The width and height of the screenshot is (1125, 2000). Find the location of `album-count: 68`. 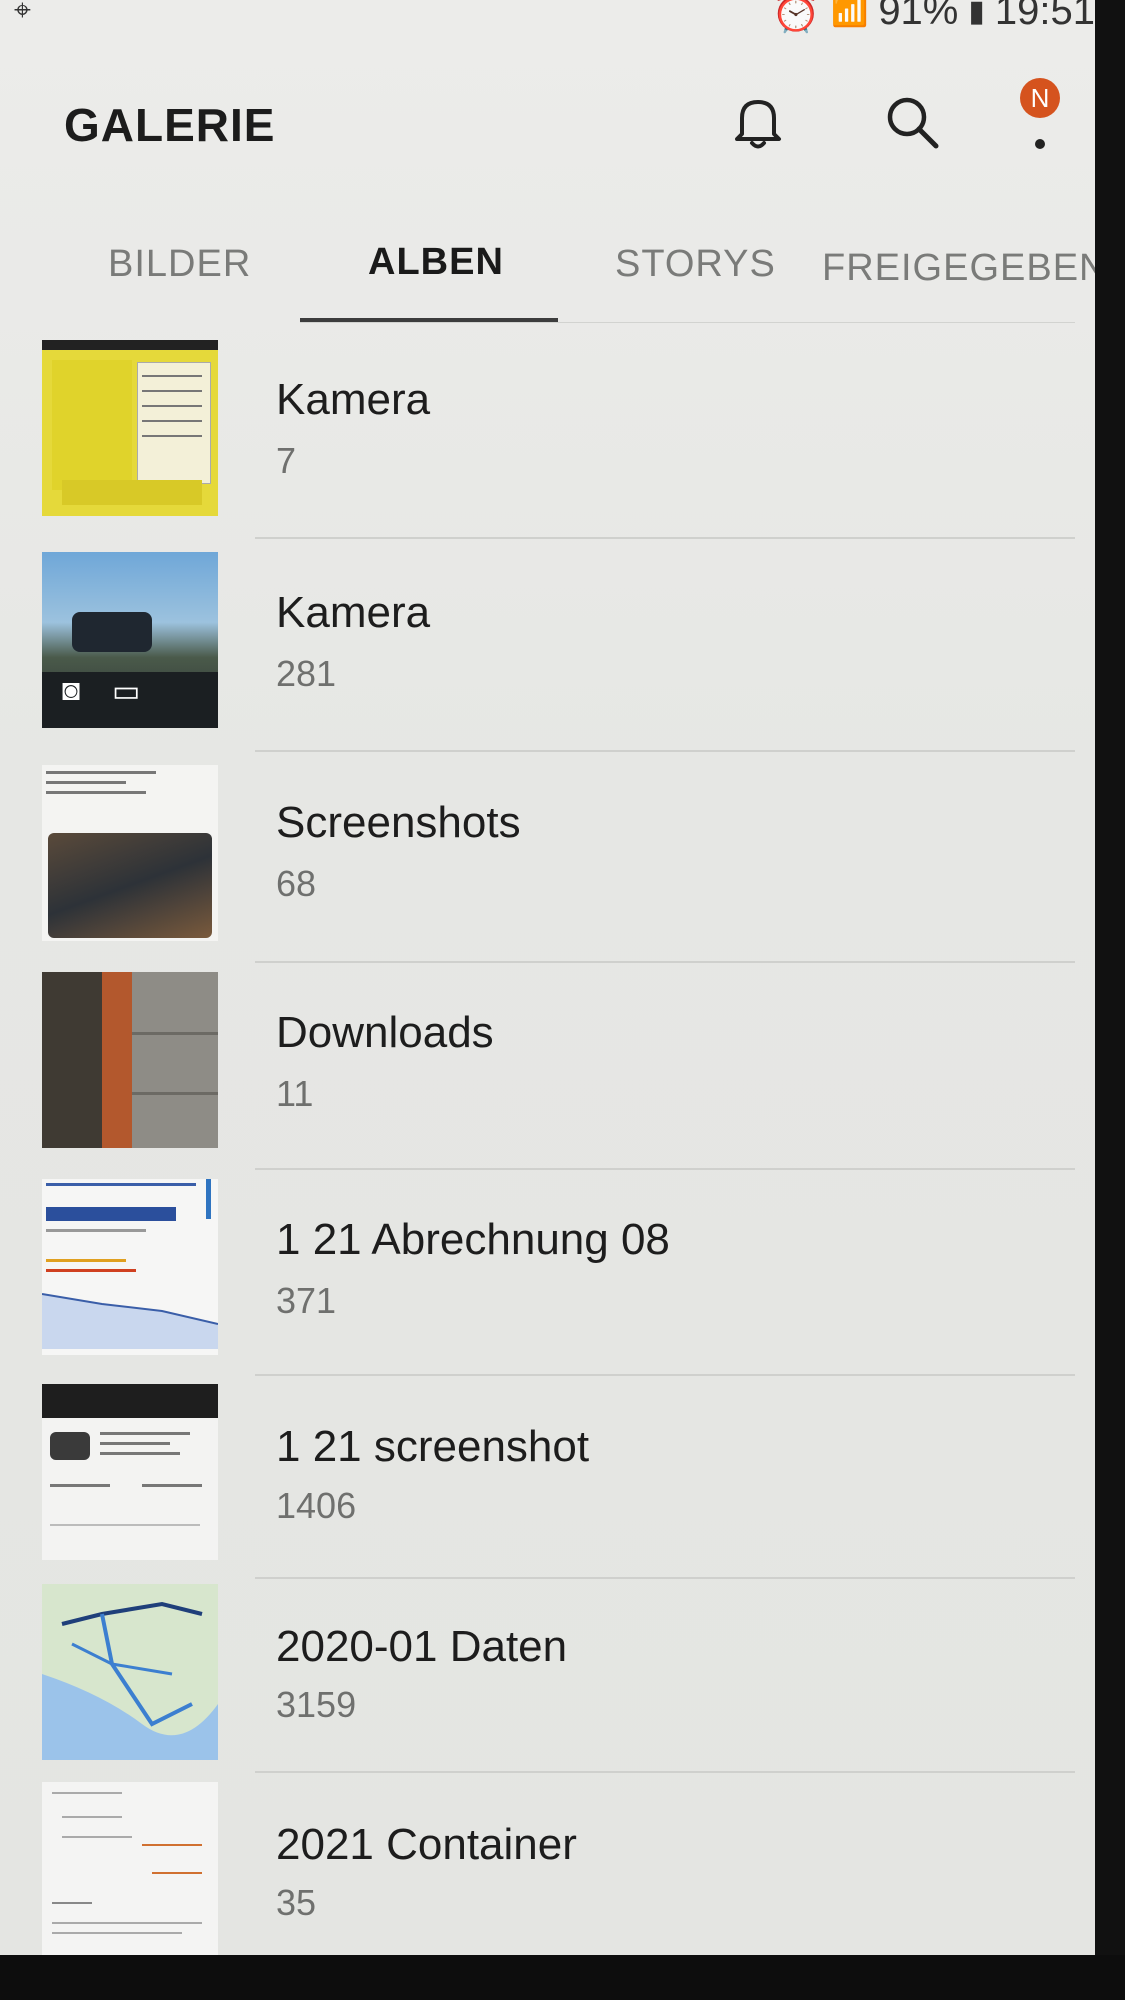

album-count: 68 is located at coordinates (296, 883).